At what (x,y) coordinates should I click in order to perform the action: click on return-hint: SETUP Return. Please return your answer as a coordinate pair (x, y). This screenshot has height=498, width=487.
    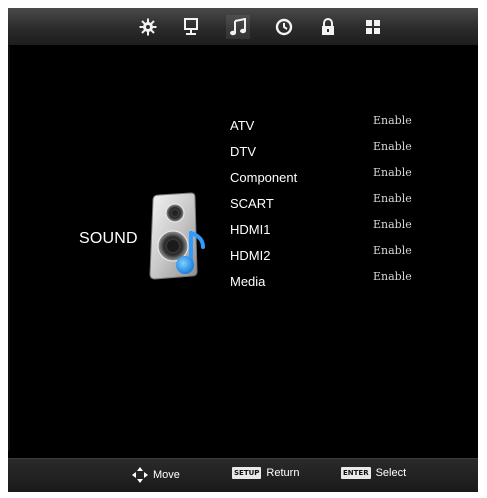
    Looking at the image, I should click on (265, 473).